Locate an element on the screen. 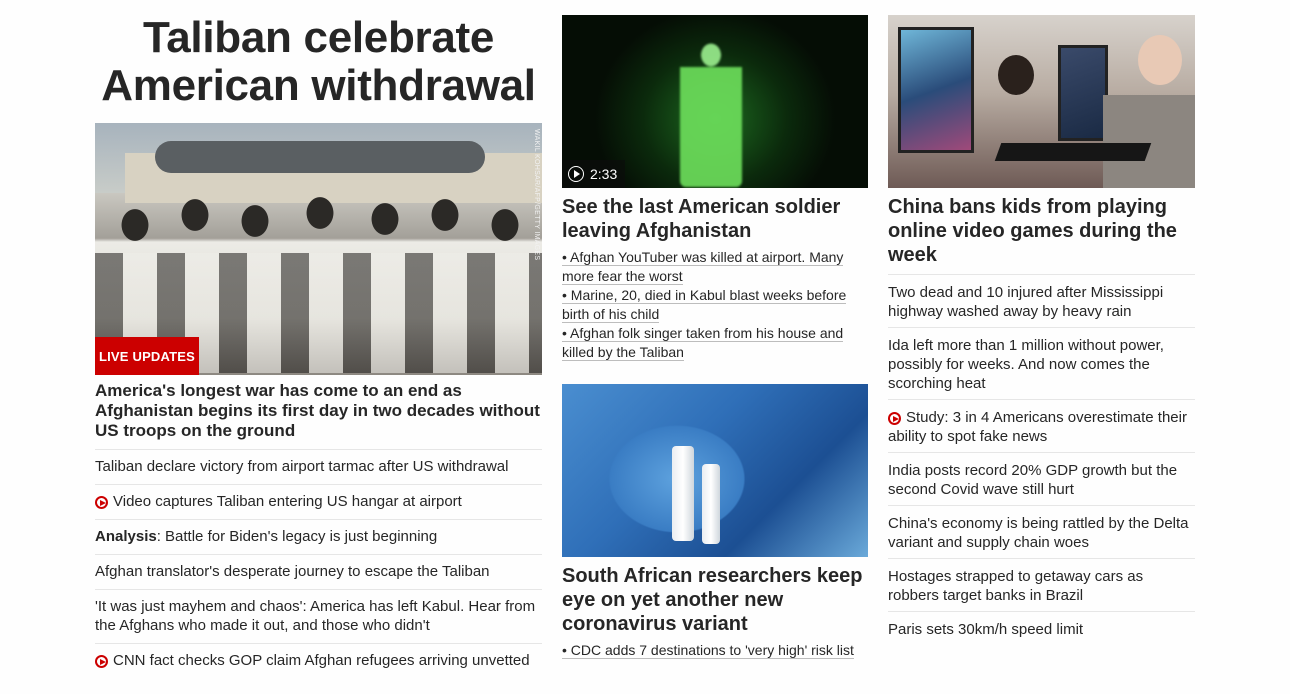 The height and width of the screenshot is (694, 1290). live-updates-badge: LIVE UPDATES is located at coordinates (147, 356).